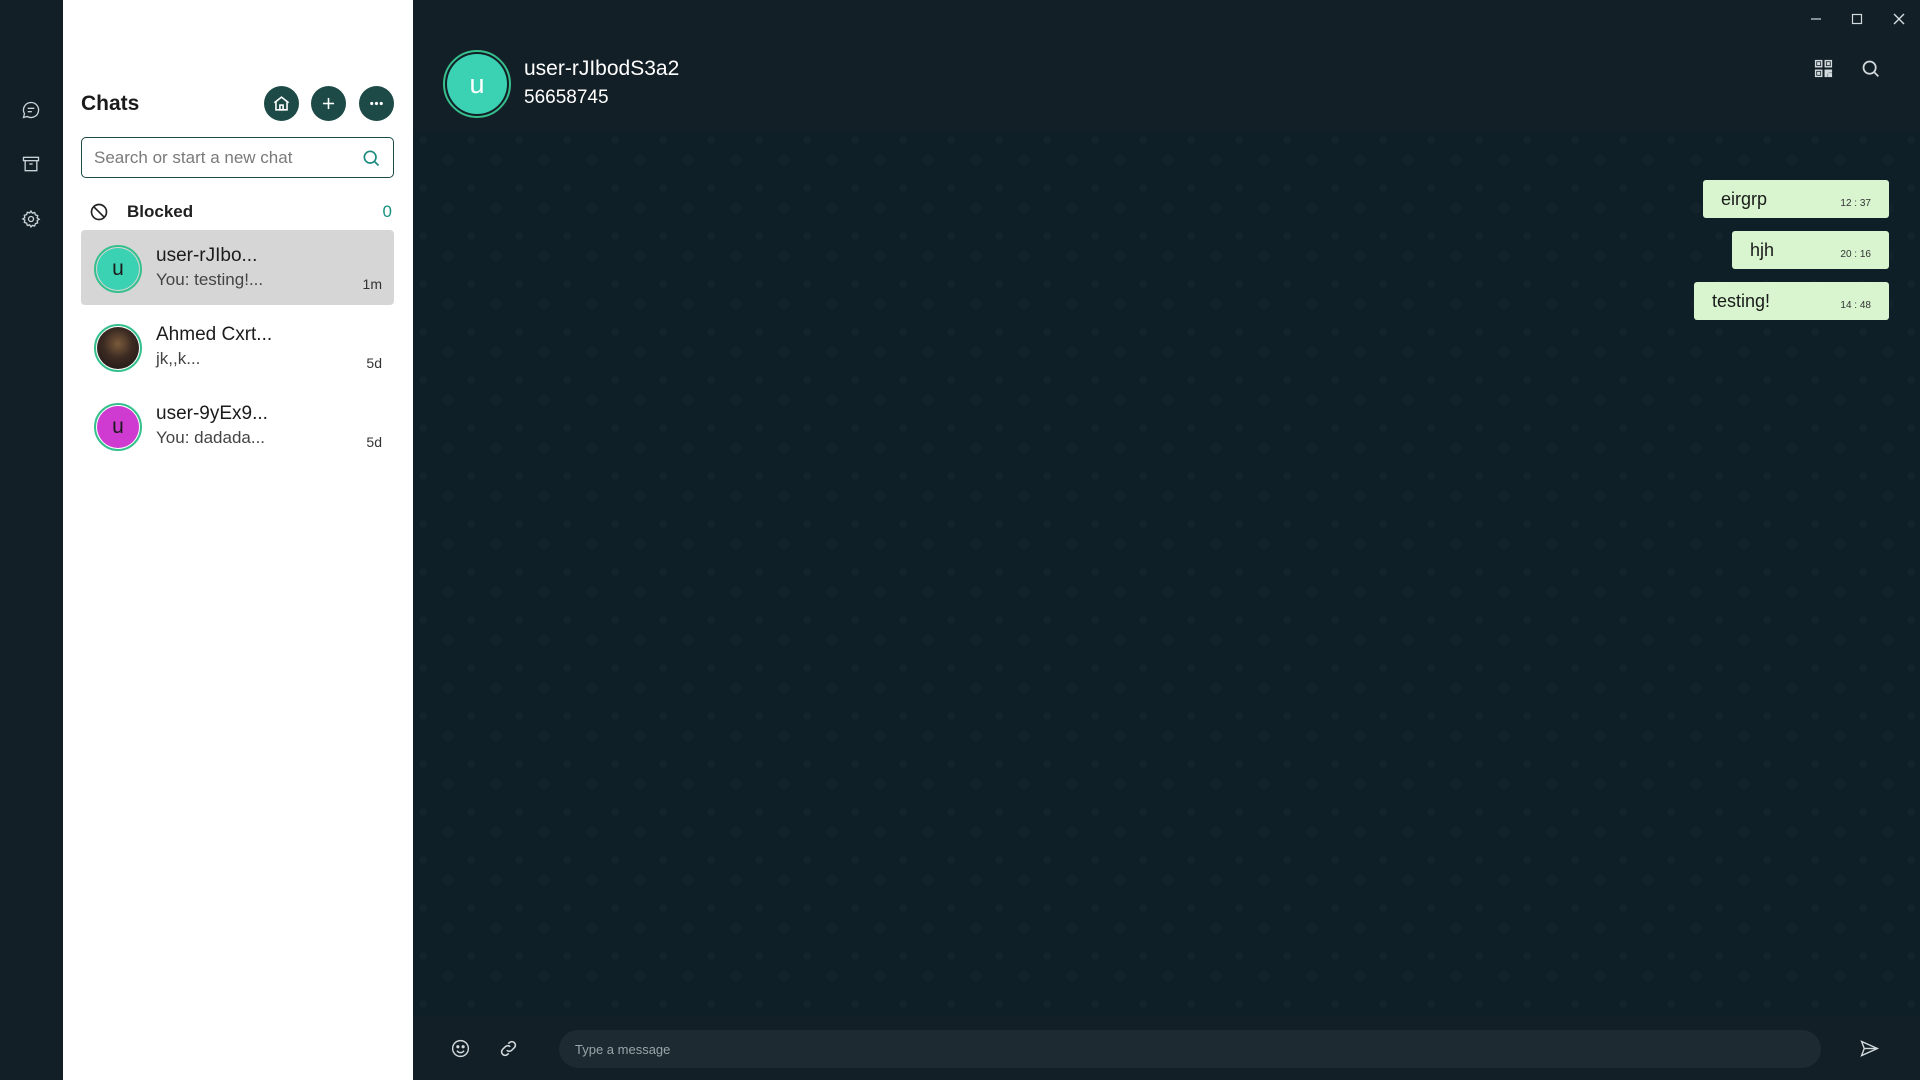 This screenshot has height=1080, width=1920. What do you see at coordinates (1166, 65) in the screenshot?
I see `conversation-header: u user-rJIbodS3a2 56658745` at bounding box center [1166, 65].